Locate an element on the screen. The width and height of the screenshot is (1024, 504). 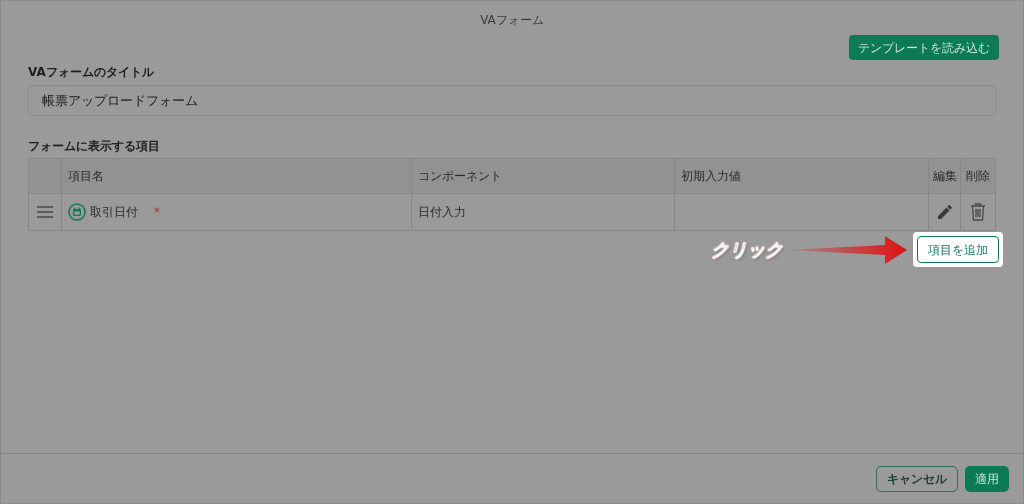
cancel-button: キャンセル is located at coordinates (917, 478).